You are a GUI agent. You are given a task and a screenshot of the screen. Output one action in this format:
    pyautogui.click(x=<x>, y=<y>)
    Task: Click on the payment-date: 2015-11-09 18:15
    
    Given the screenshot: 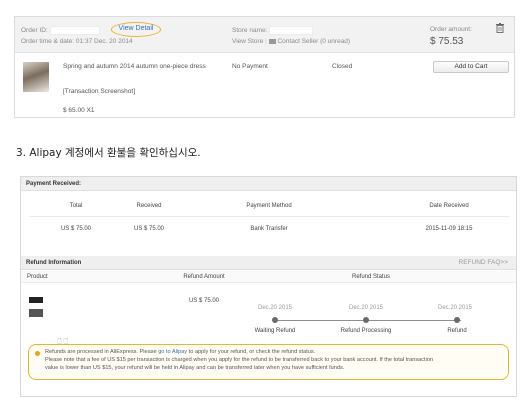 What is the action you would take?
    pyautogui.click(x=449, y=229)
    